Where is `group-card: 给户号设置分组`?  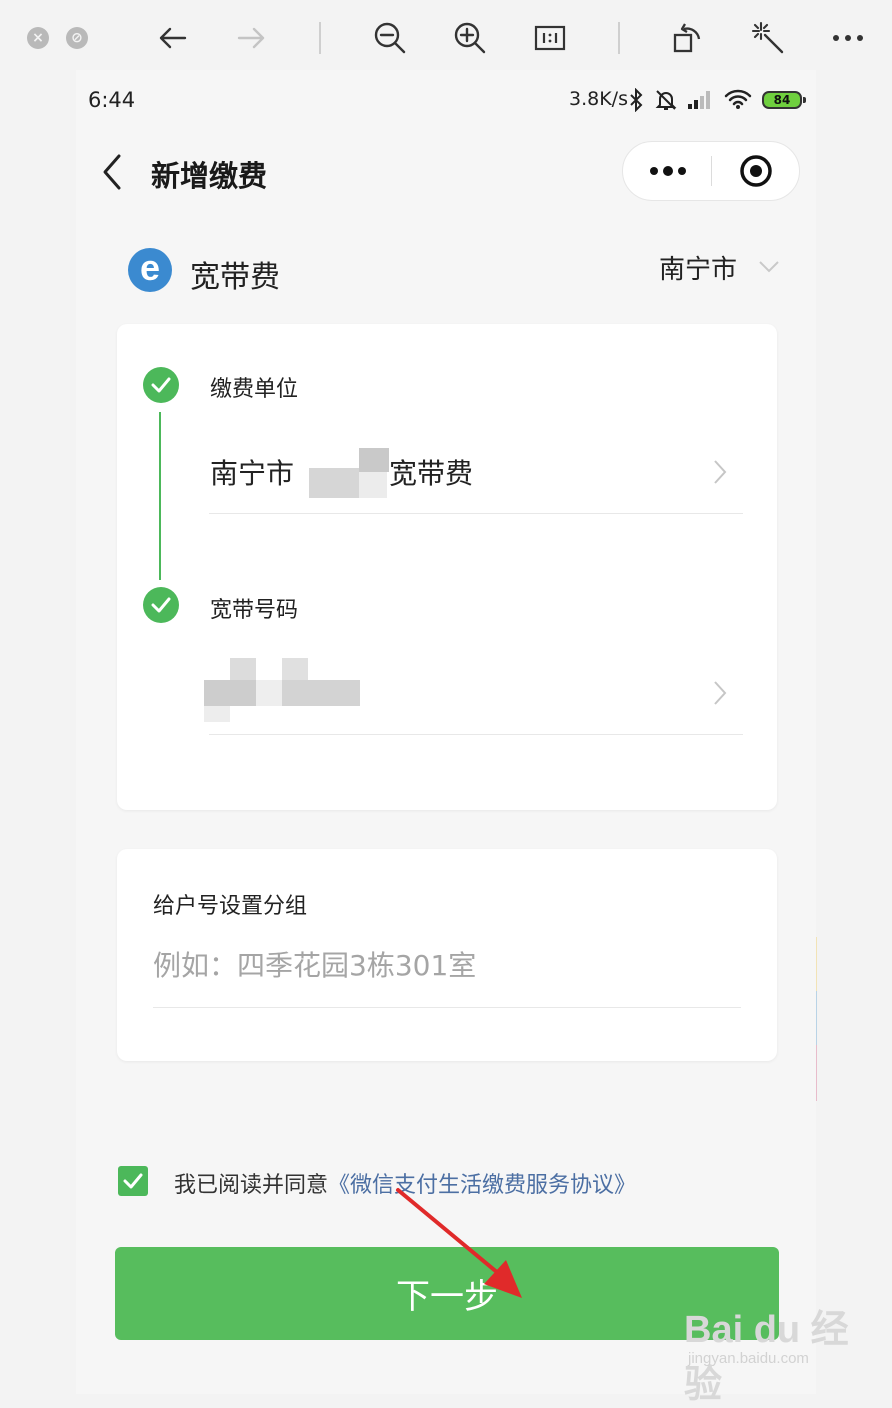
group-card: 给户号设置分组 is located at coordinates (447, 955).